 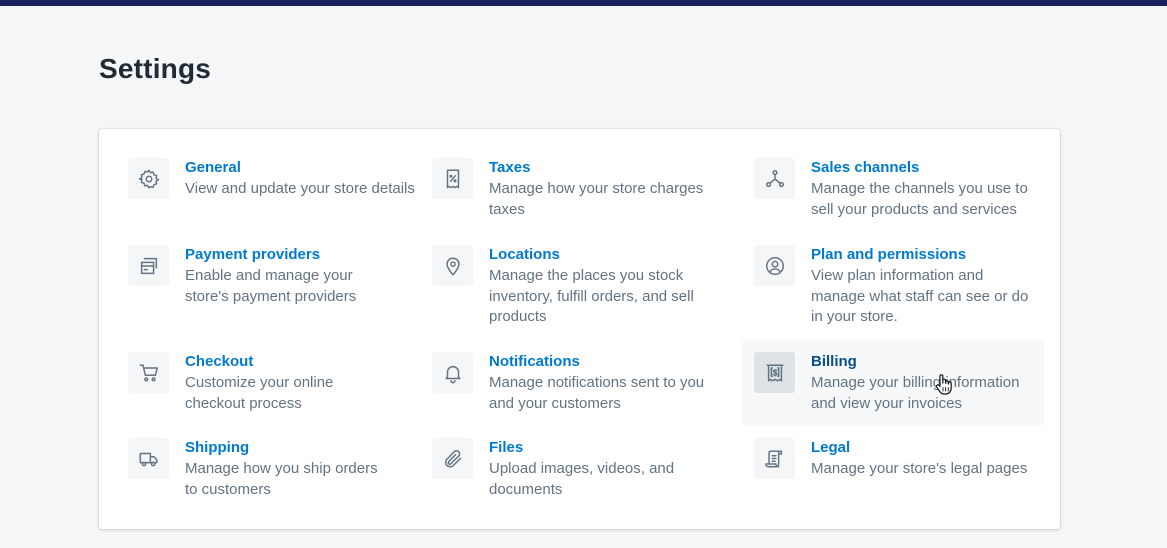 I want to click on plan-and-permissions-title: Plan and permissions, so click(x=888, y=255).